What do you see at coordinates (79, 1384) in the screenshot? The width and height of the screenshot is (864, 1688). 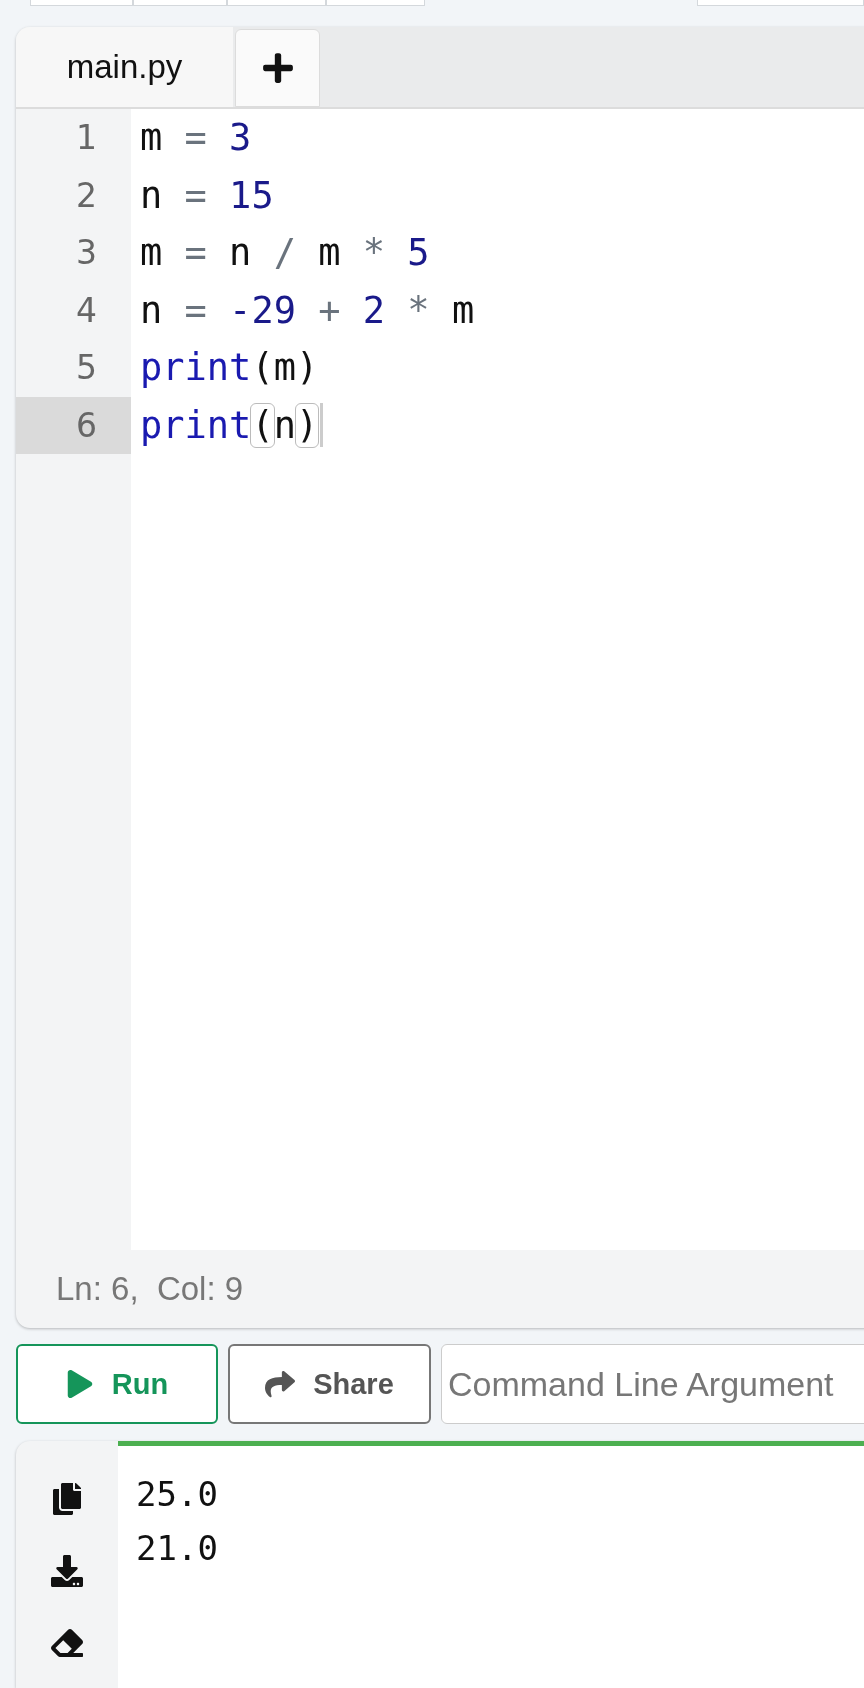 I see `play-icon` at bounding box center [79, 1384].